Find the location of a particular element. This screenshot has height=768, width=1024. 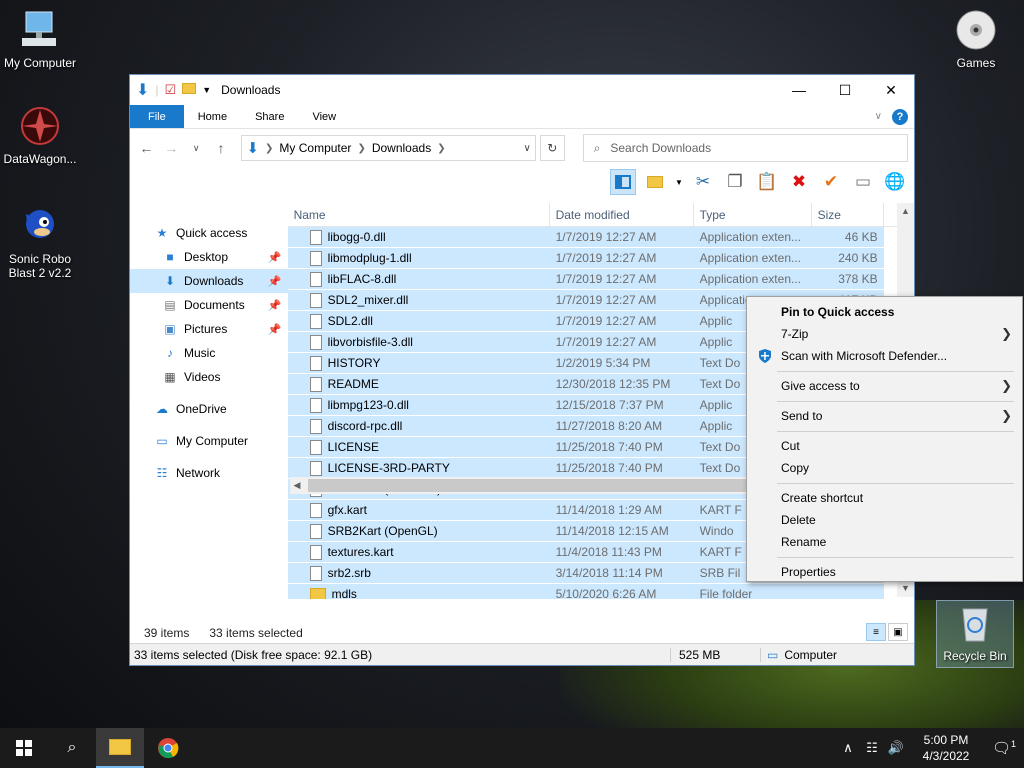

clock: 5:00 PM 4/3/2022 is located at coordinates (946, 748).